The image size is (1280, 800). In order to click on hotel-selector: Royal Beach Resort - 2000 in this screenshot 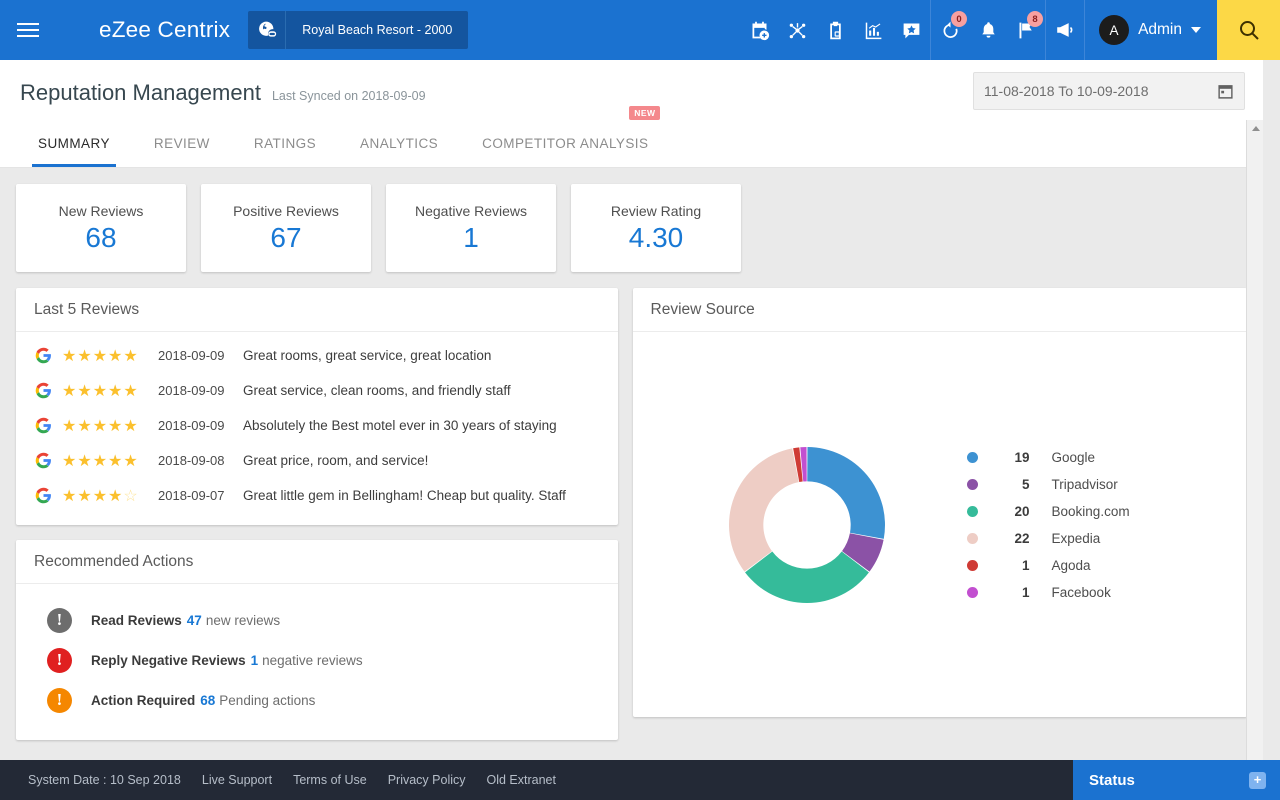, I will do `click(358, 30)`.